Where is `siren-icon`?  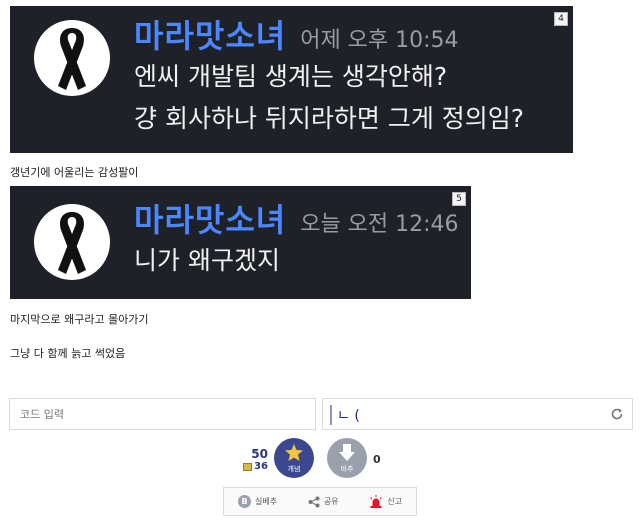 siren-icon is located at coordinates (376, 501).